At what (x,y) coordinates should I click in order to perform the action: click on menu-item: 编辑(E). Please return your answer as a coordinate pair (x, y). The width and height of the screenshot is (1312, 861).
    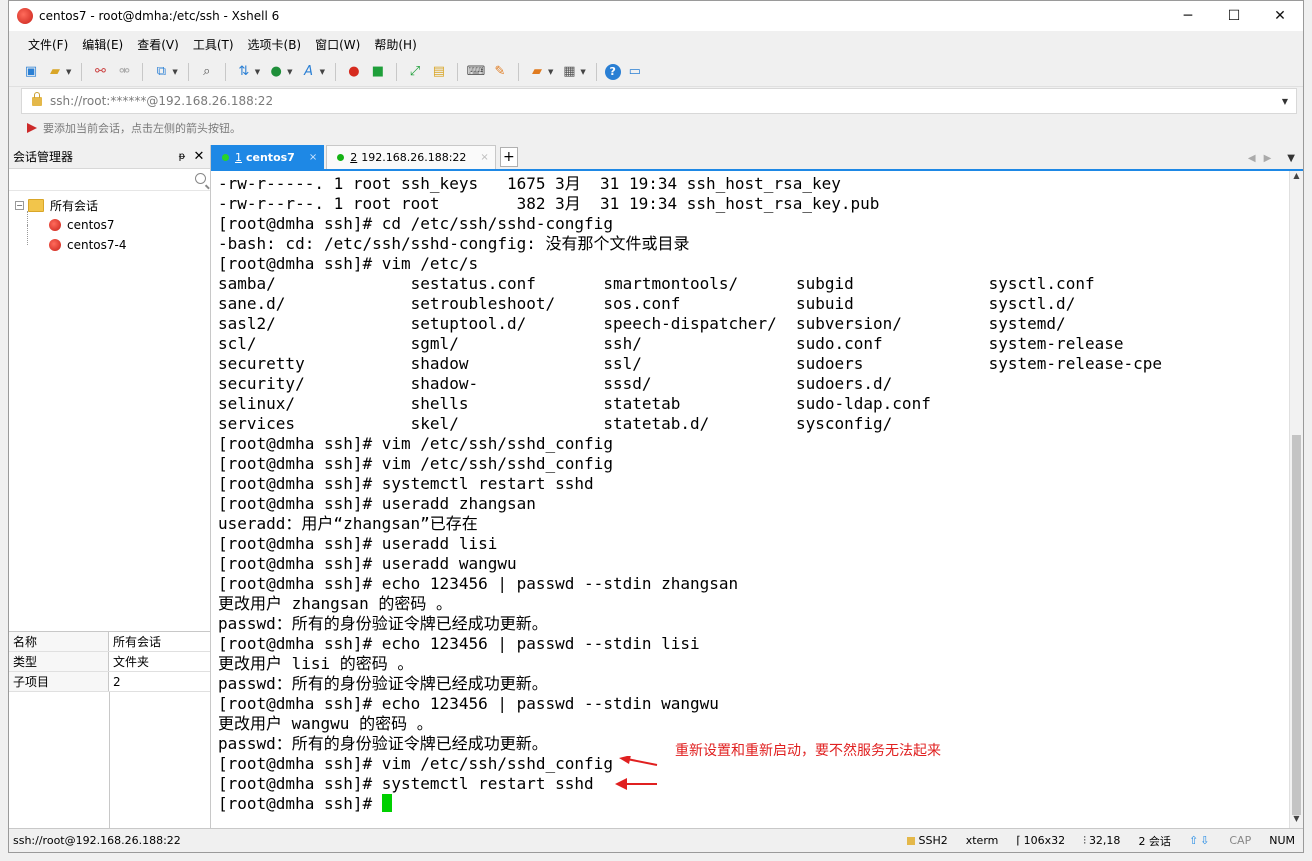
    Looking at the image, I should click on (102, 44).